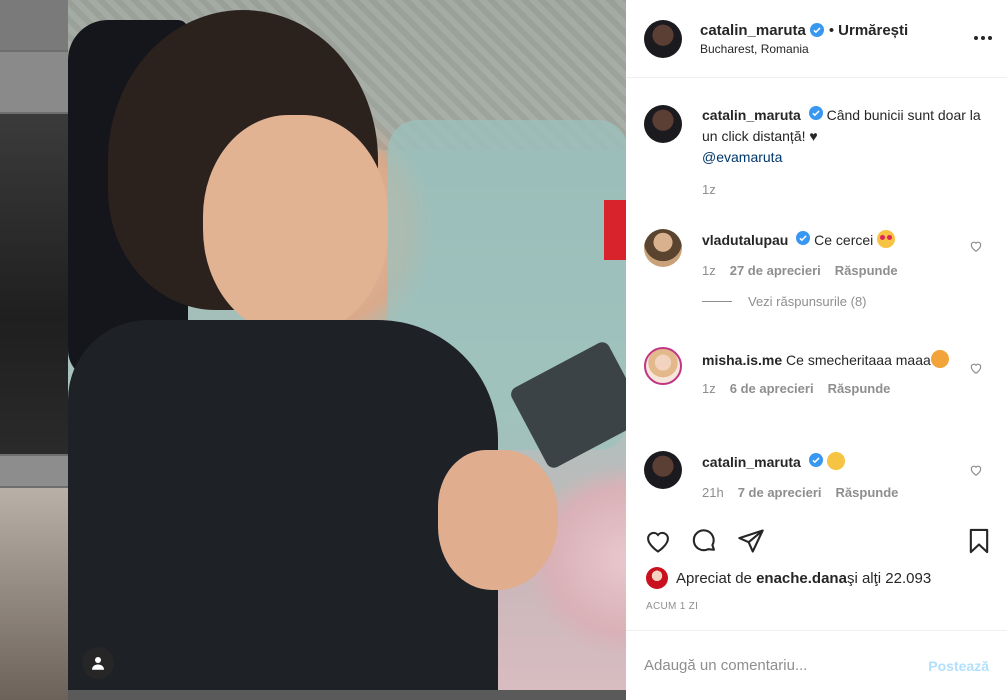 The width and height of the screenshot is (1007, 700). What do you see at coordinates (714, 578) in the screenshot?
I see `likes-prefix: Apreciat de` at bounding box center [714, 578].